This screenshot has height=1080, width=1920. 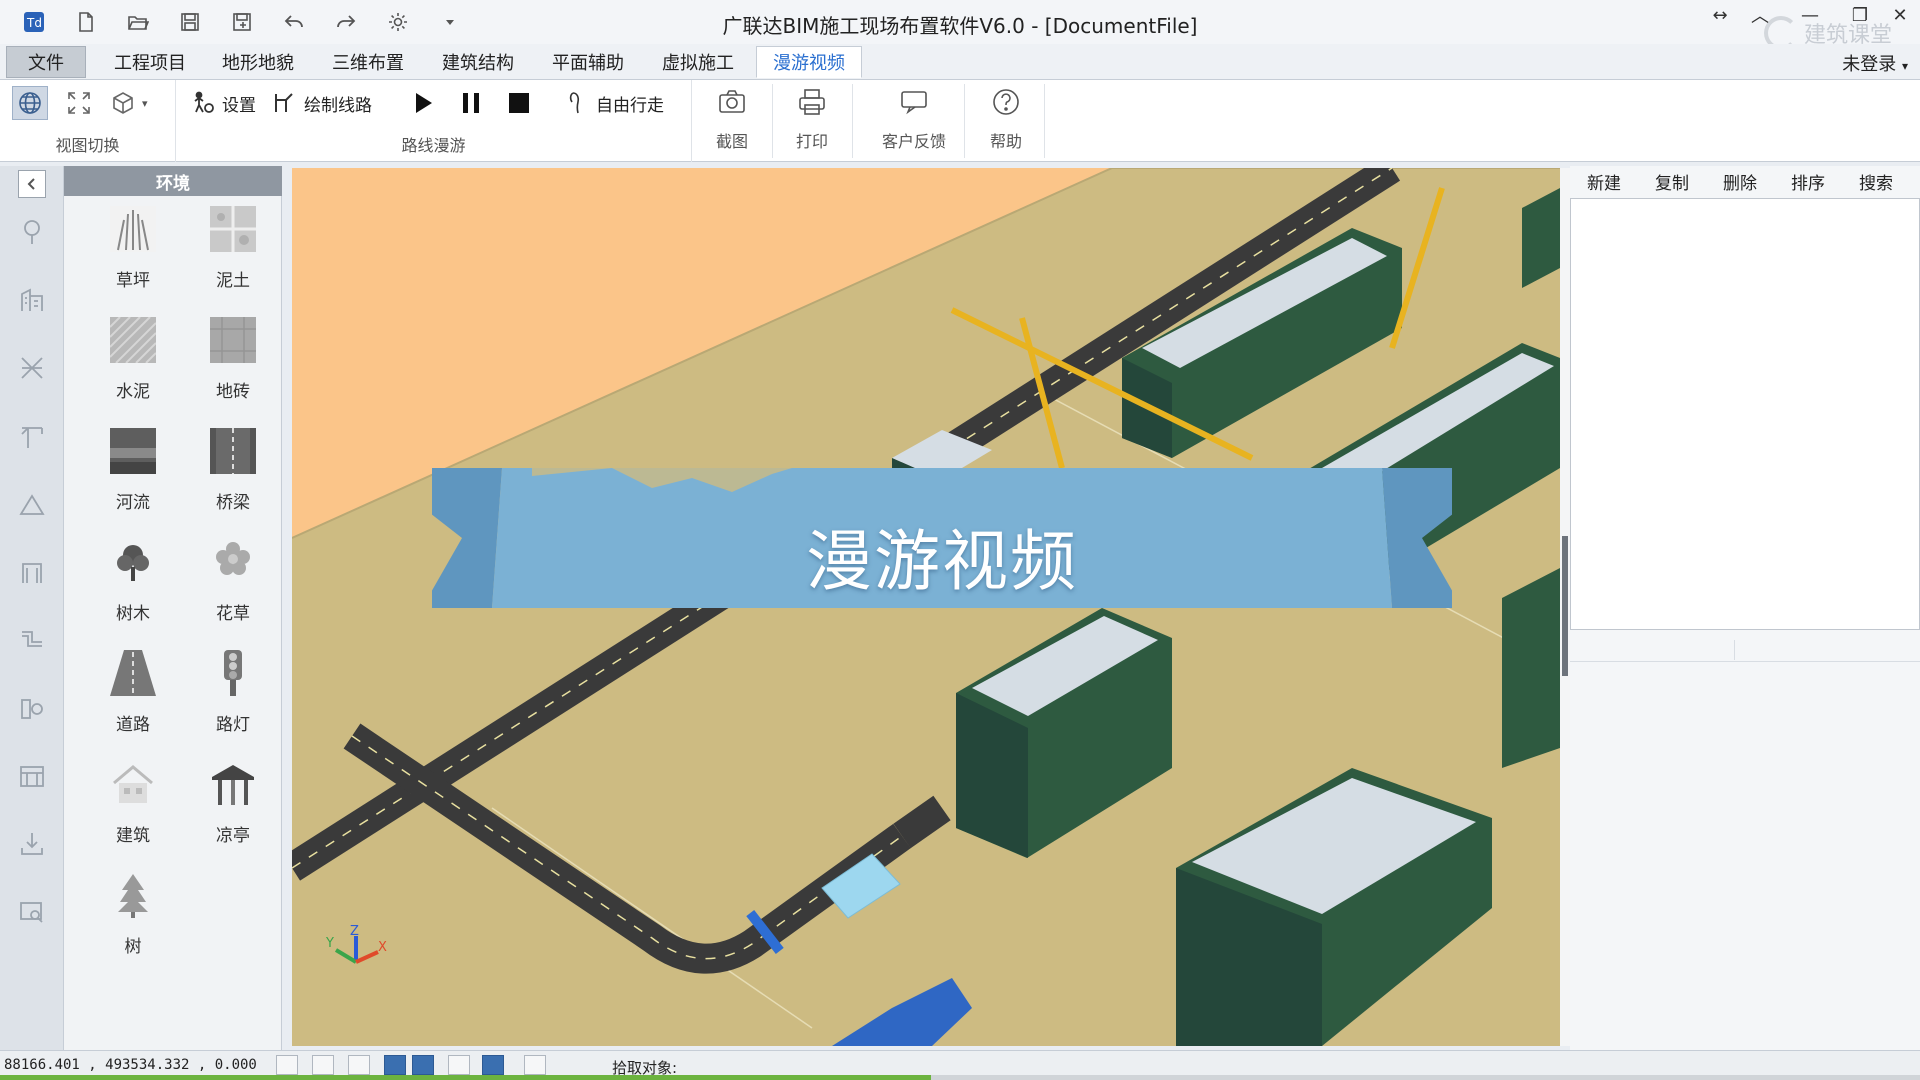 I want to click on restore-button: ❐, so click(x=1860, y=15).